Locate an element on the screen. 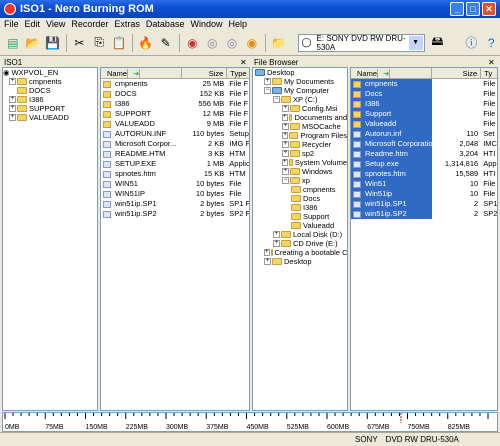  file-row: Win51ip 10 File is located at coordinates (424, 194).